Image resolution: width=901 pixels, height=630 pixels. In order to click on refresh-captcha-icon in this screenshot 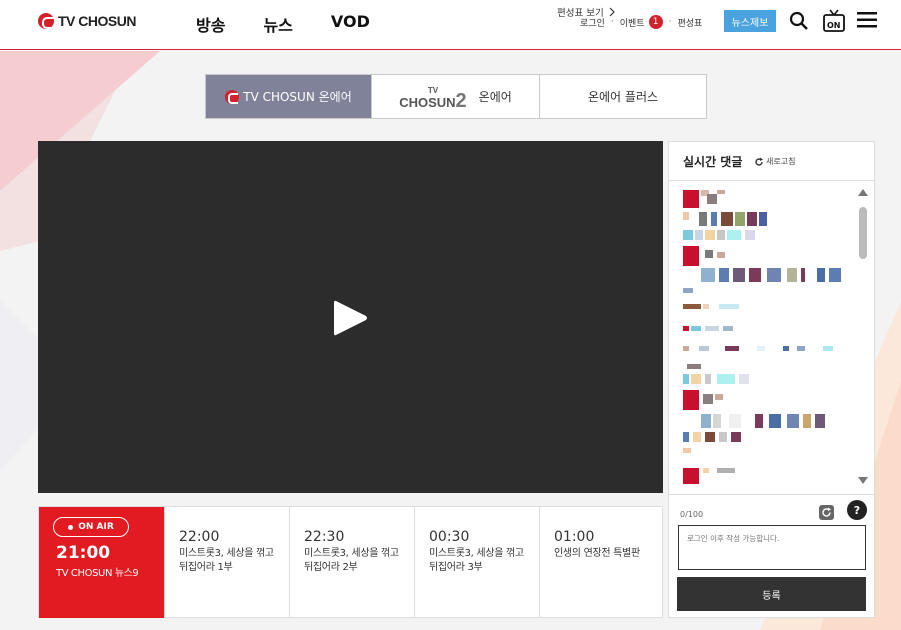, I will do `click(826, 512)`.